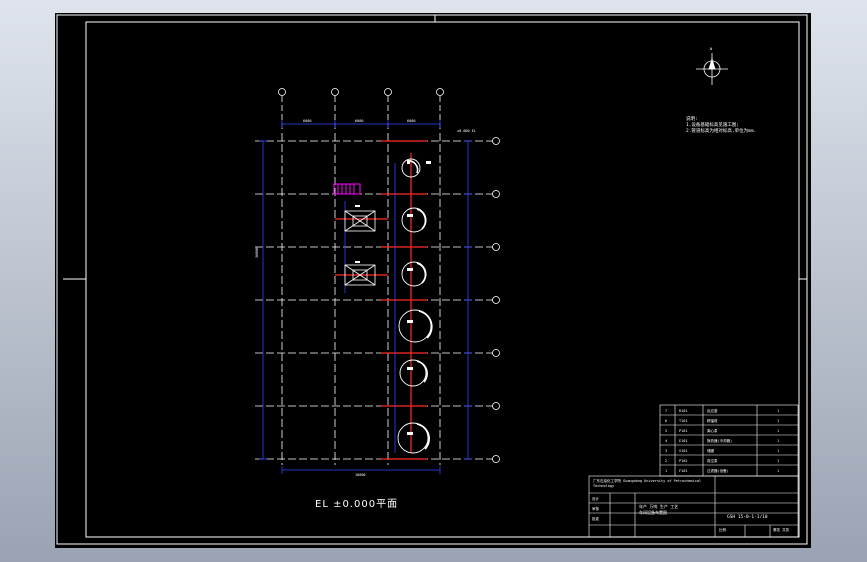  I want to click on highlighted-equipment, so click(347, 189).